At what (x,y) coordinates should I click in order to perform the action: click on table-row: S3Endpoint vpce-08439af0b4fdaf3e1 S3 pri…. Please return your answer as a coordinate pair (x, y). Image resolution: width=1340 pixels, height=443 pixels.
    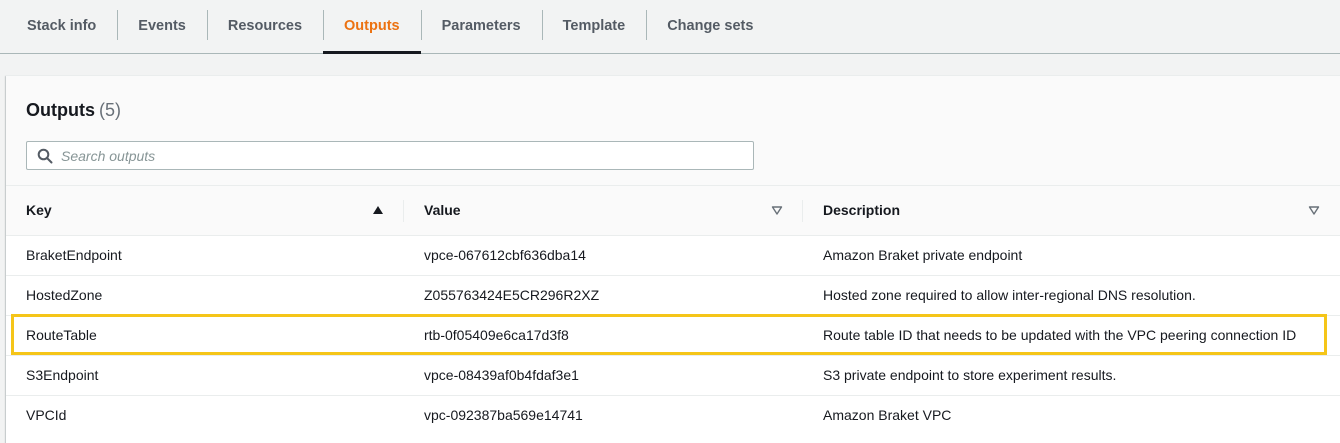
    Looking at the image, I should click on (673, 375).